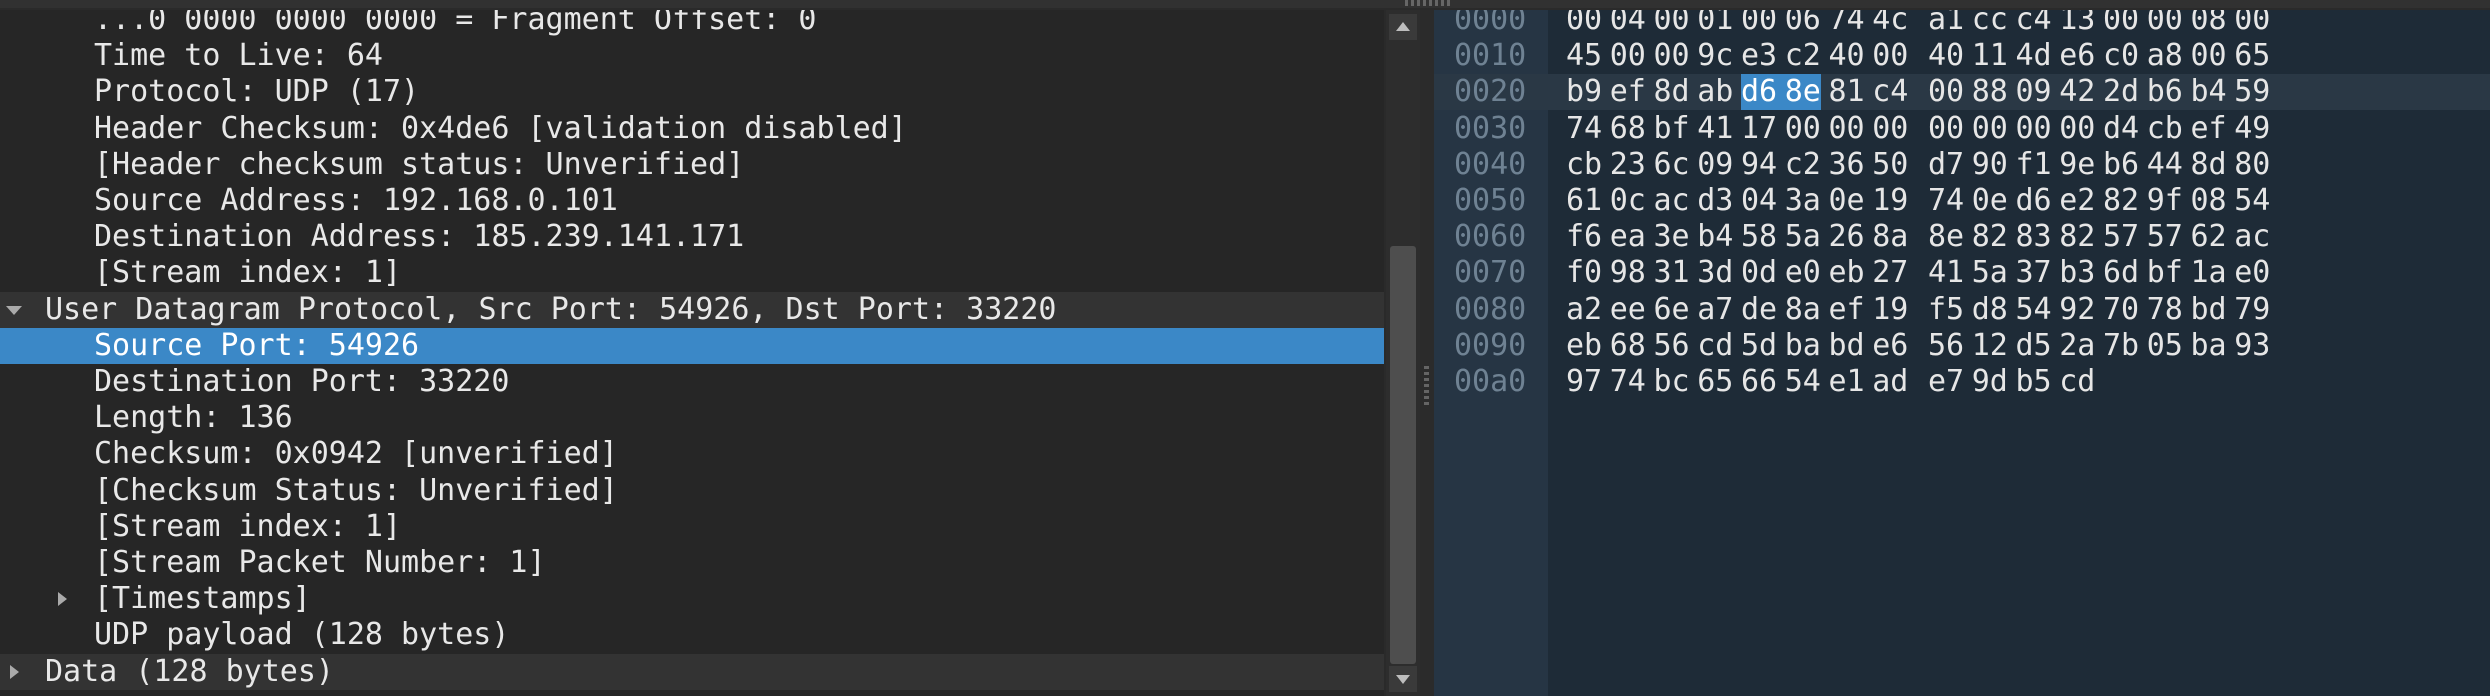 This screenshot has height=696, width=2490. What do you see at coordinates (1803, 237) in the screenshot?
I see `hex-byte: 5a` at bounding box center [1803, 237].